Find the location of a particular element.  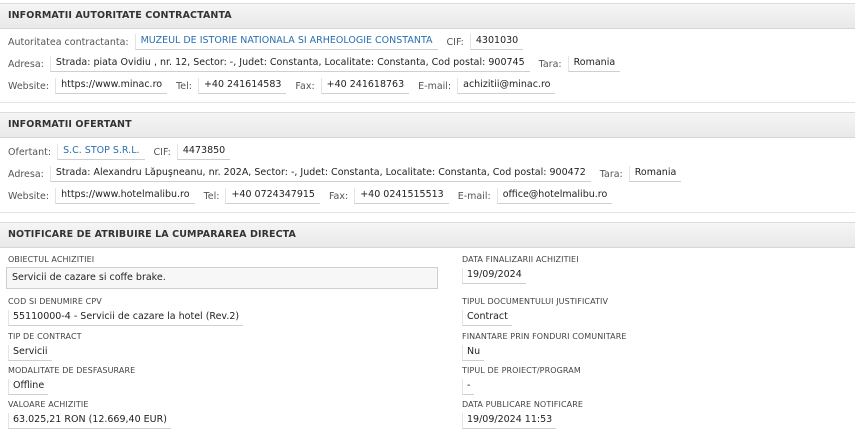

autoritate-tara-label: Tara: is located at coordinates (550, 64).